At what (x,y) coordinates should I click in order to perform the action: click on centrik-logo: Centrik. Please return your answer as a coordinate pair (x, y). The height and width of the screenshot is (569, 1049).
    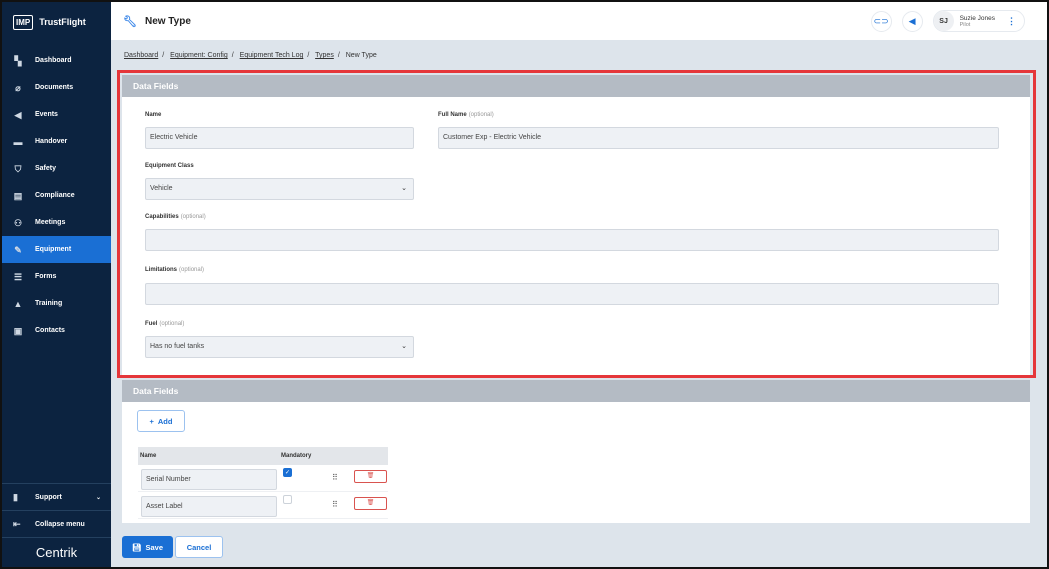
    Looking at the image, I should click on (56, 552).